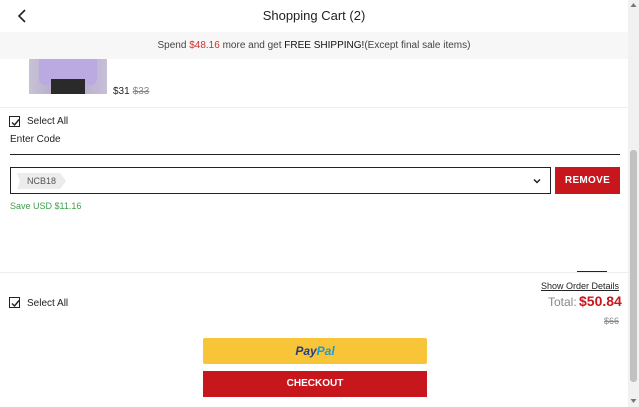 The height and width of the screenshot is (407, 639). Describe the element at coordinates (324, 45) in the screenshot. I see `free-shipping-label: FREE SHIPPING!` at that location.